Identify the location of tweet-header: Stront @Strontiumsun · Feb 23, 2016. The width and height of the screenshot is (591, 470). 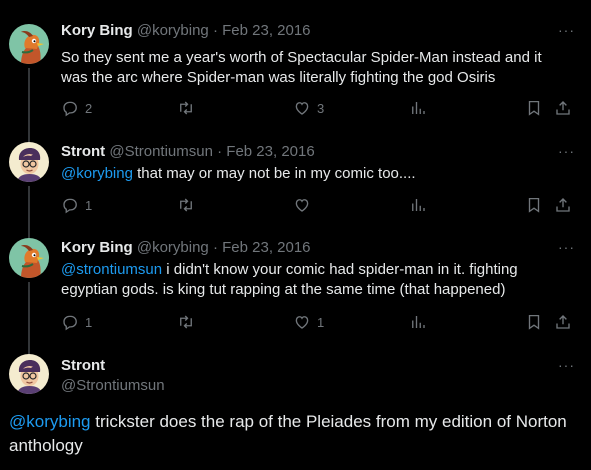
(188, 151).